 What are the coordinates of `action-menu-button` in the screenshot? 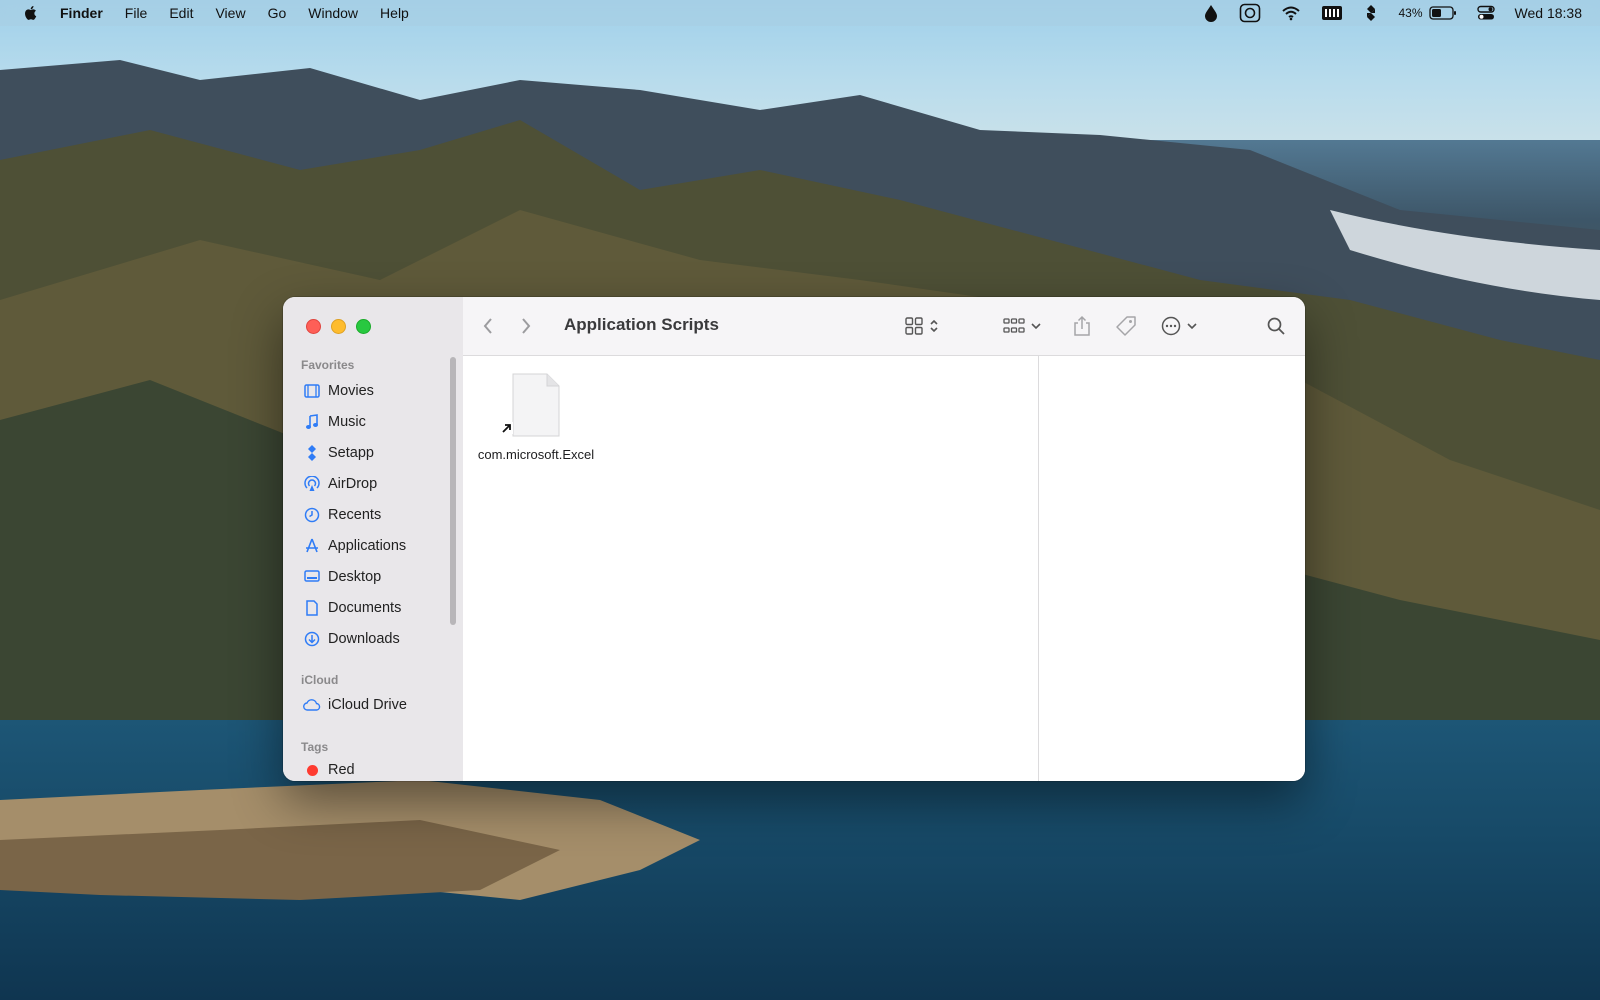 It's located at (1179, 326).